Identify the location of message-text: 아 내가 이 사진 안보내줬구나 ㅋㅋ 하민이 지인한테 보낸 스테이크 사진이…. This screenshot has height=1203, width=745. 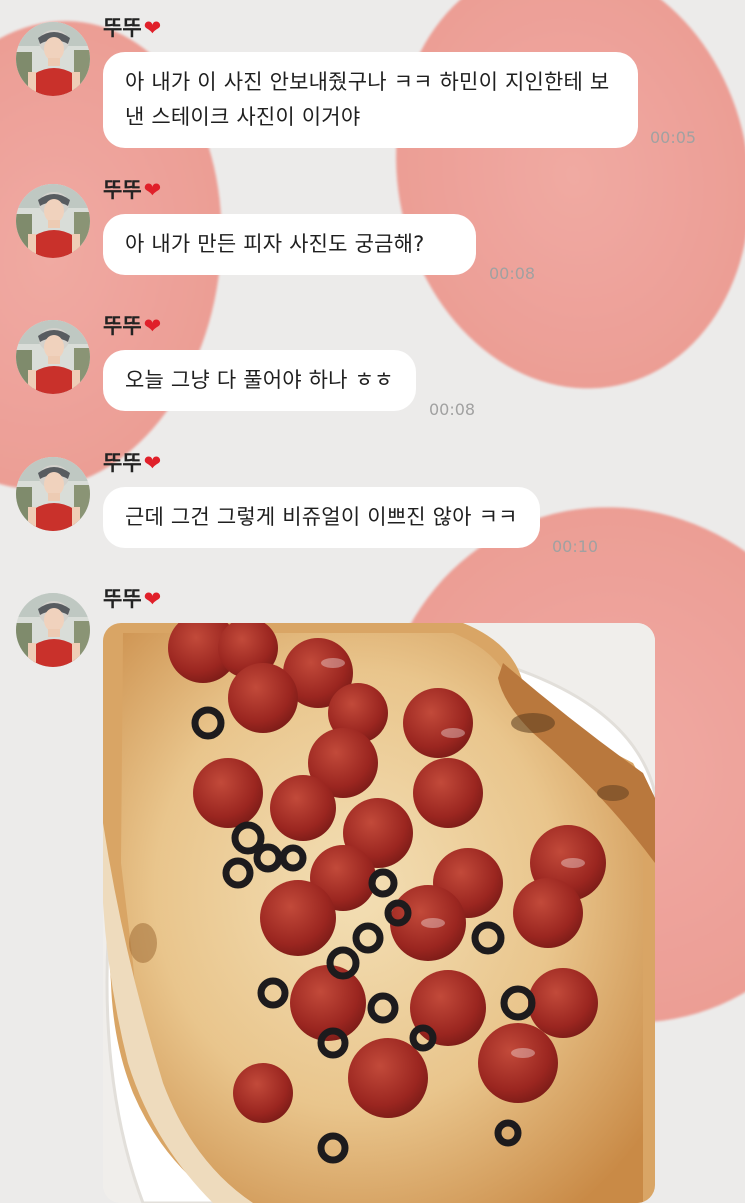
(367, 99).